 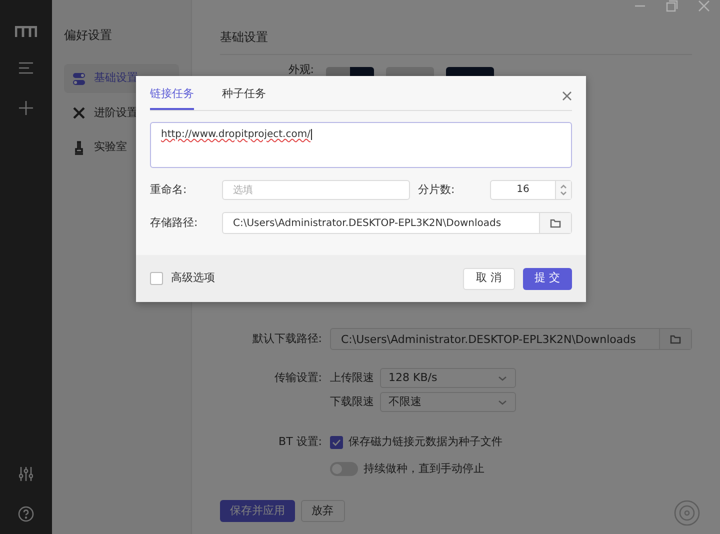 I want to click on add-icon, so click(x=26, y=108).